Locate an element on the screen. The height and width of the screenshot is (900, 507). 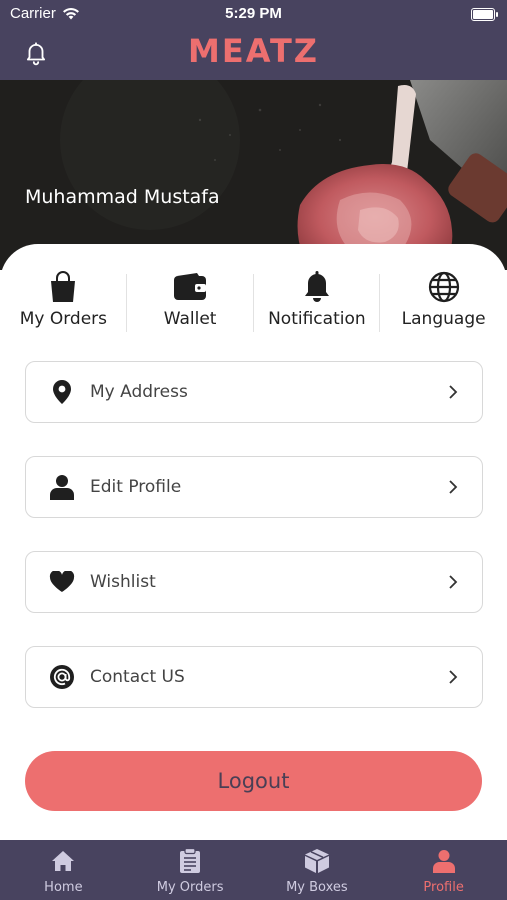
battery-icon is located at coordinates (484, 14).